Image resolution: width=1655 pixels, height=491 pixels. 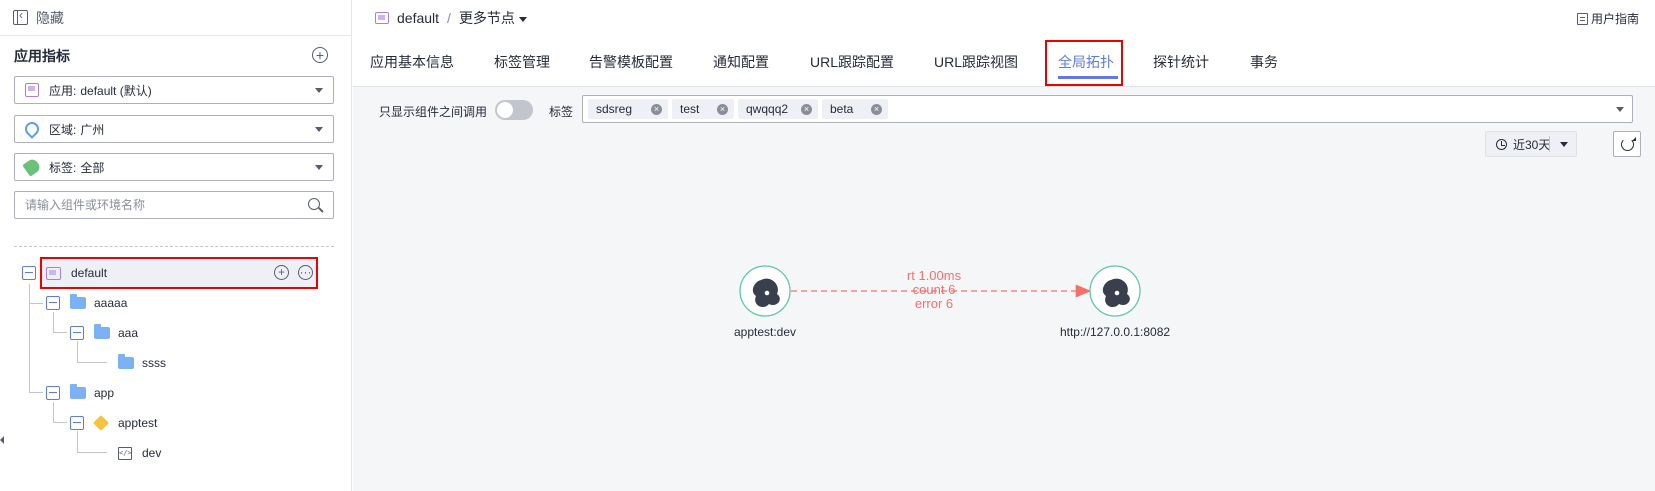 I want to click on tree-item-label: dev, so click(x=152, y=453).